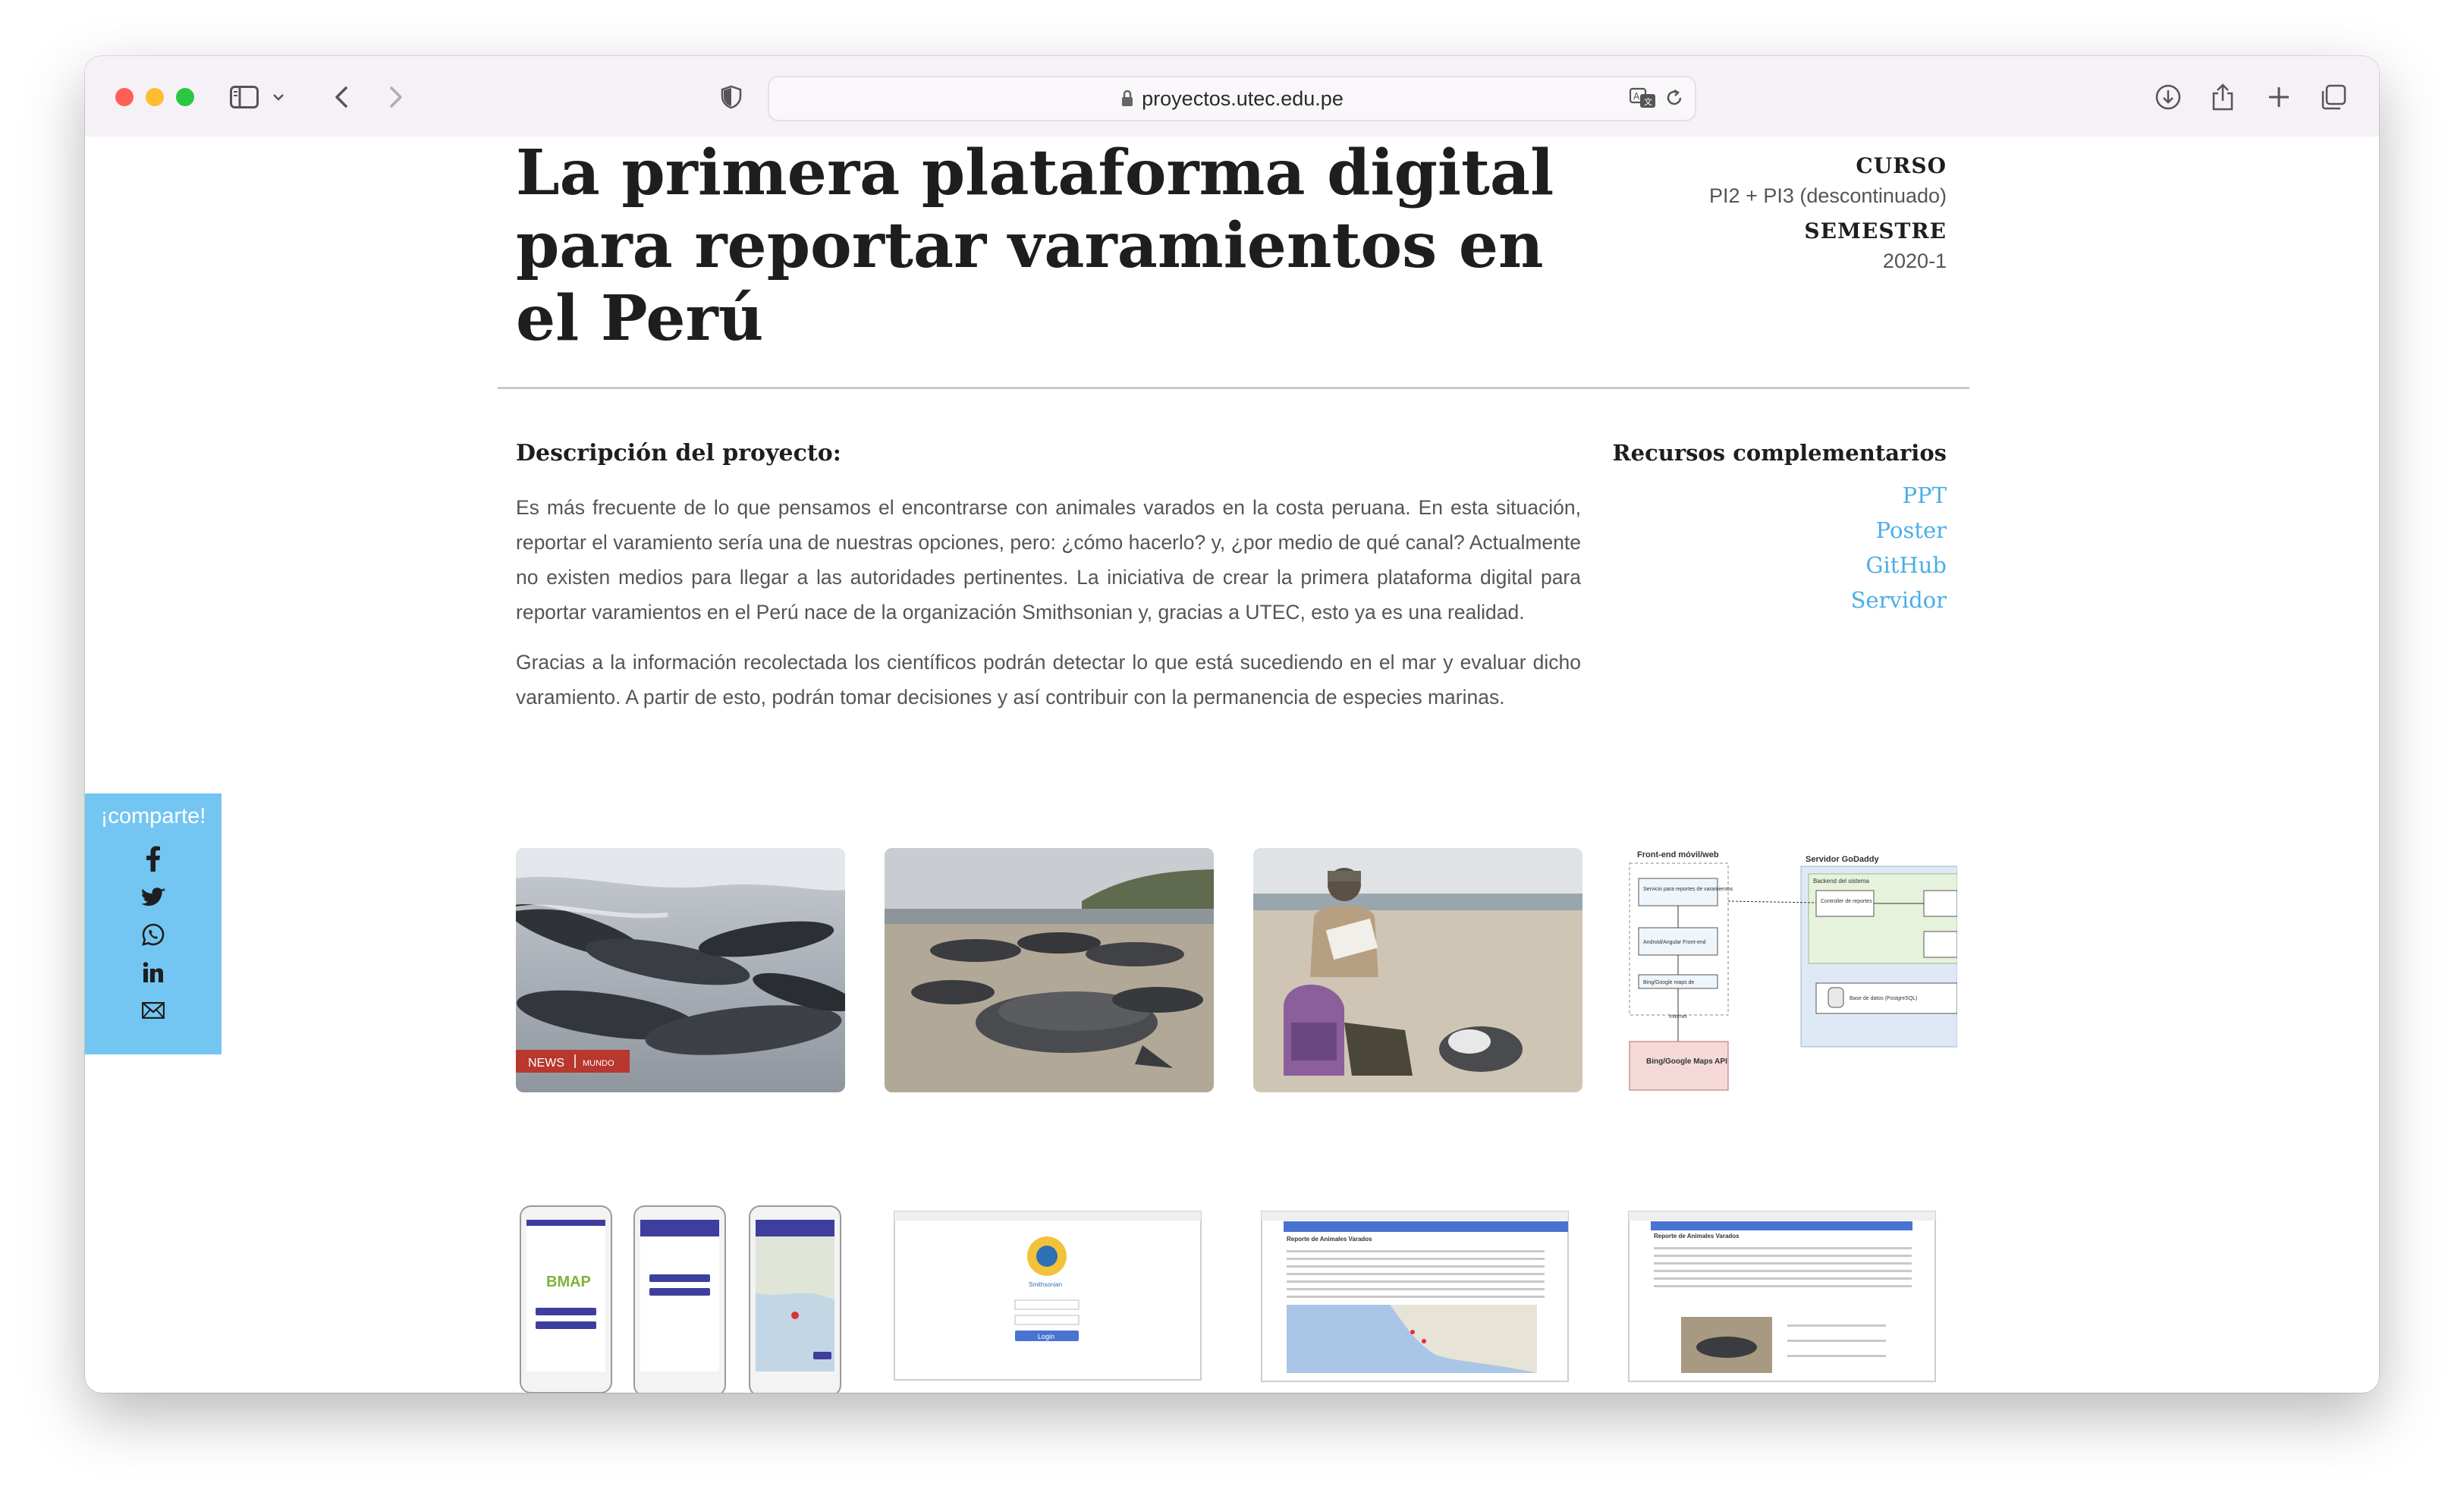  I want to click on back-button, so click(341, 97).